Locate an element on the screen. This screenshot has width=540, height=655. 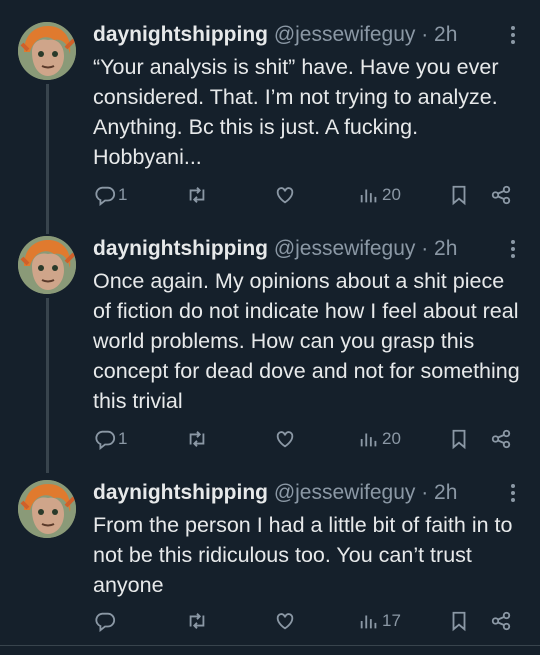
reply-button is located at coordinates (106, 621).